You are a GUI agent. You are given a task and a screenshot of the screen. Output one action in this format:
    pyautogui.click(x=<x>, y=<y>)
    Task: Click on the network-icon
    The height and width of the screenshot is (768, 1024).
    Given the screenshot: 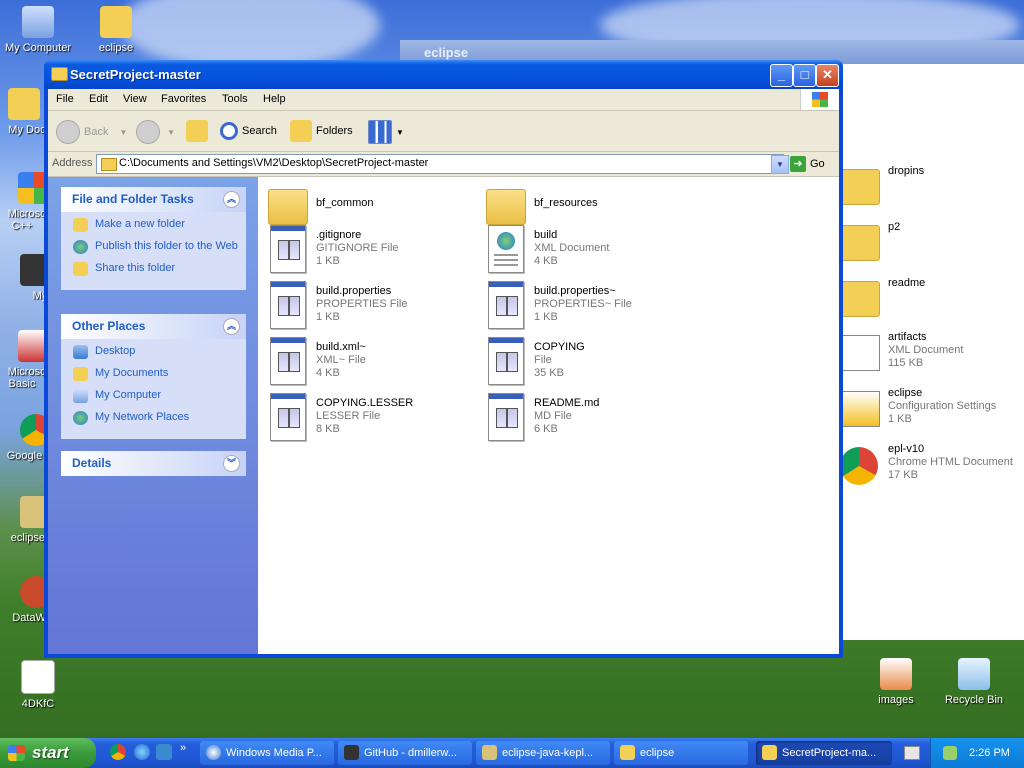 What is the action you would take?
    pyautogui.click(x=80, y=418)
    